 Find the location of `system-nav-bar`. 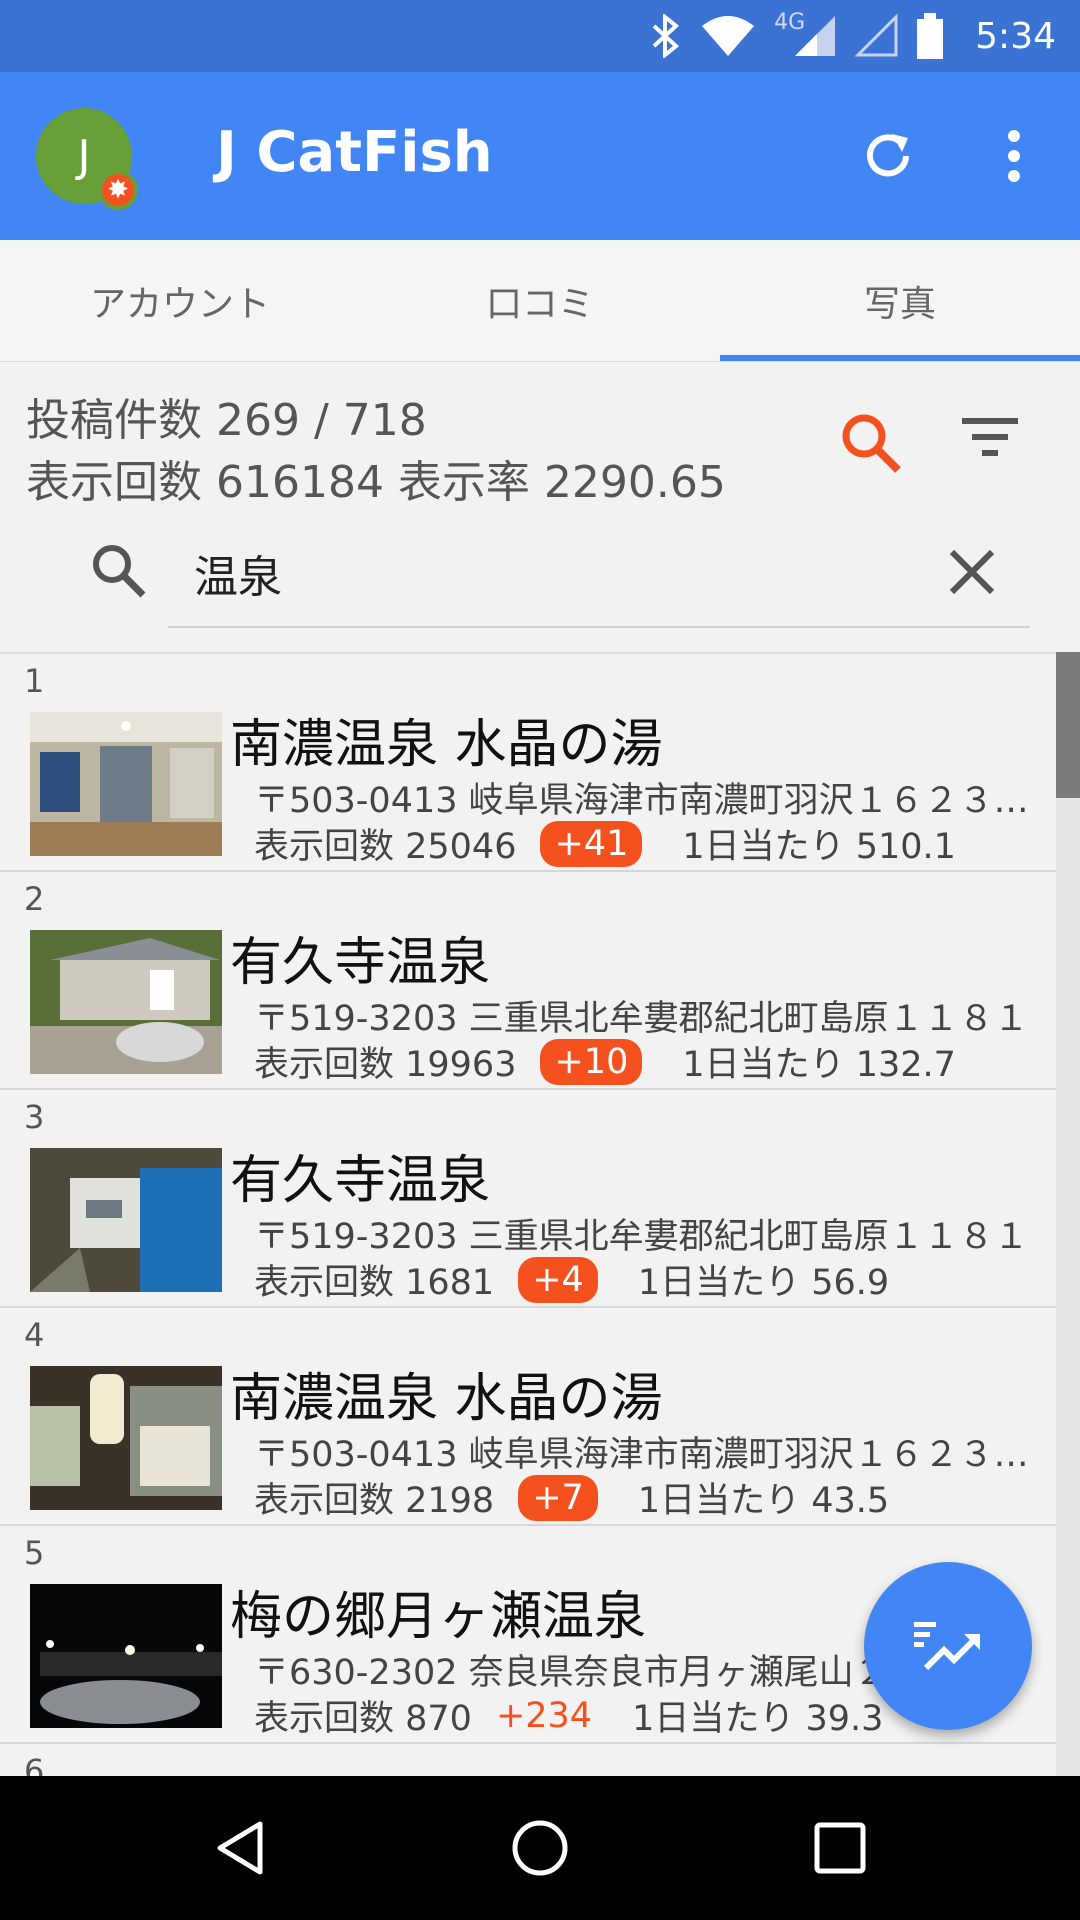

system-nav-bar is located at coordinates (540, 1848).